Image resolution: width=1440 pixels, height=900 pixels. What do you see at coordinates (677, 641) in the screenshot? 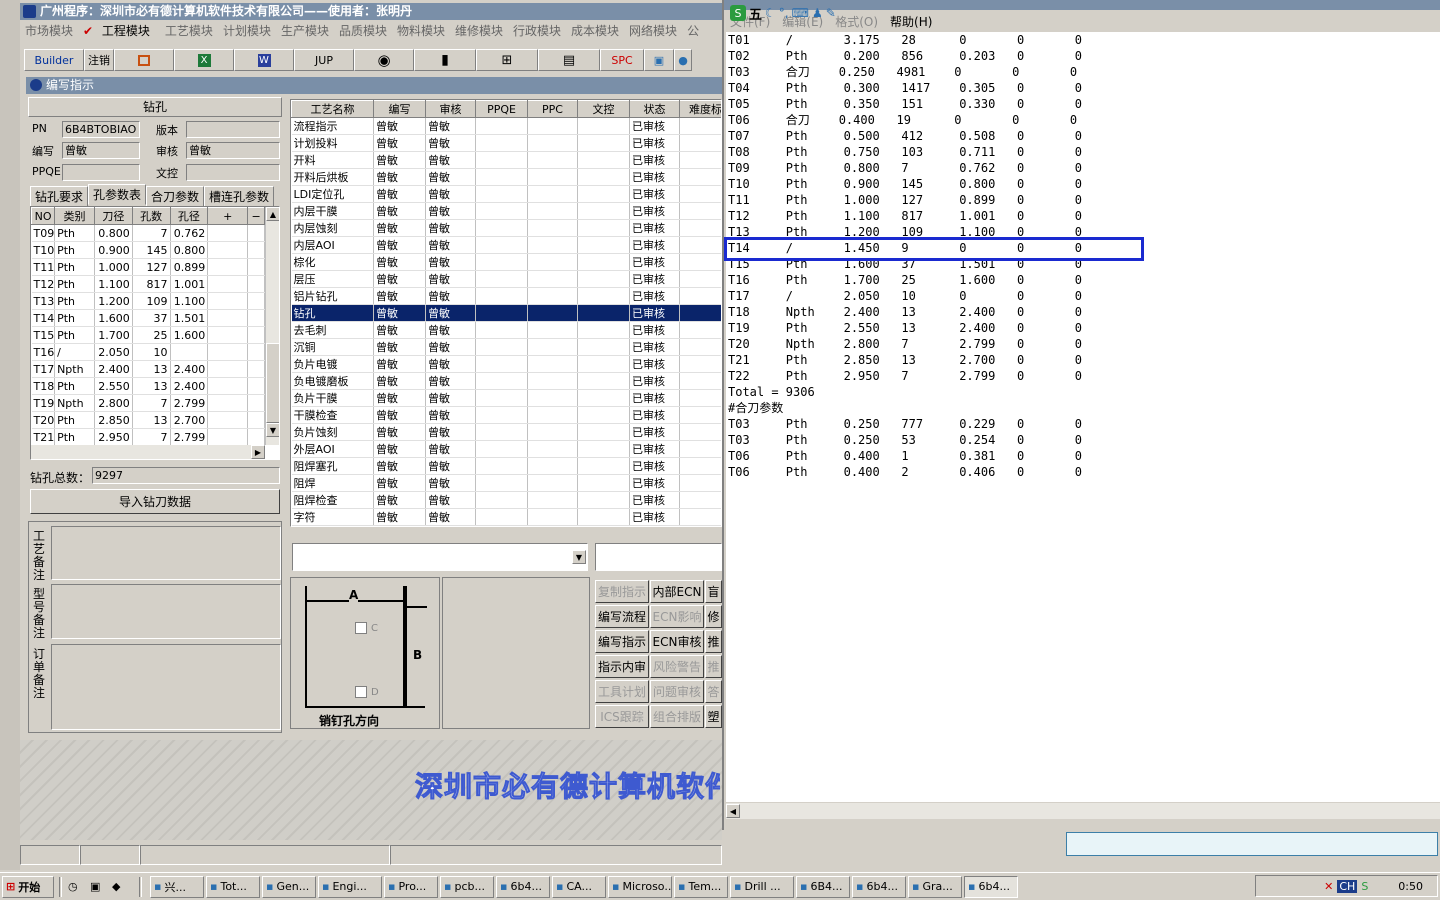
I see `action-button: ECN审核` at bounding box center [677, 641].